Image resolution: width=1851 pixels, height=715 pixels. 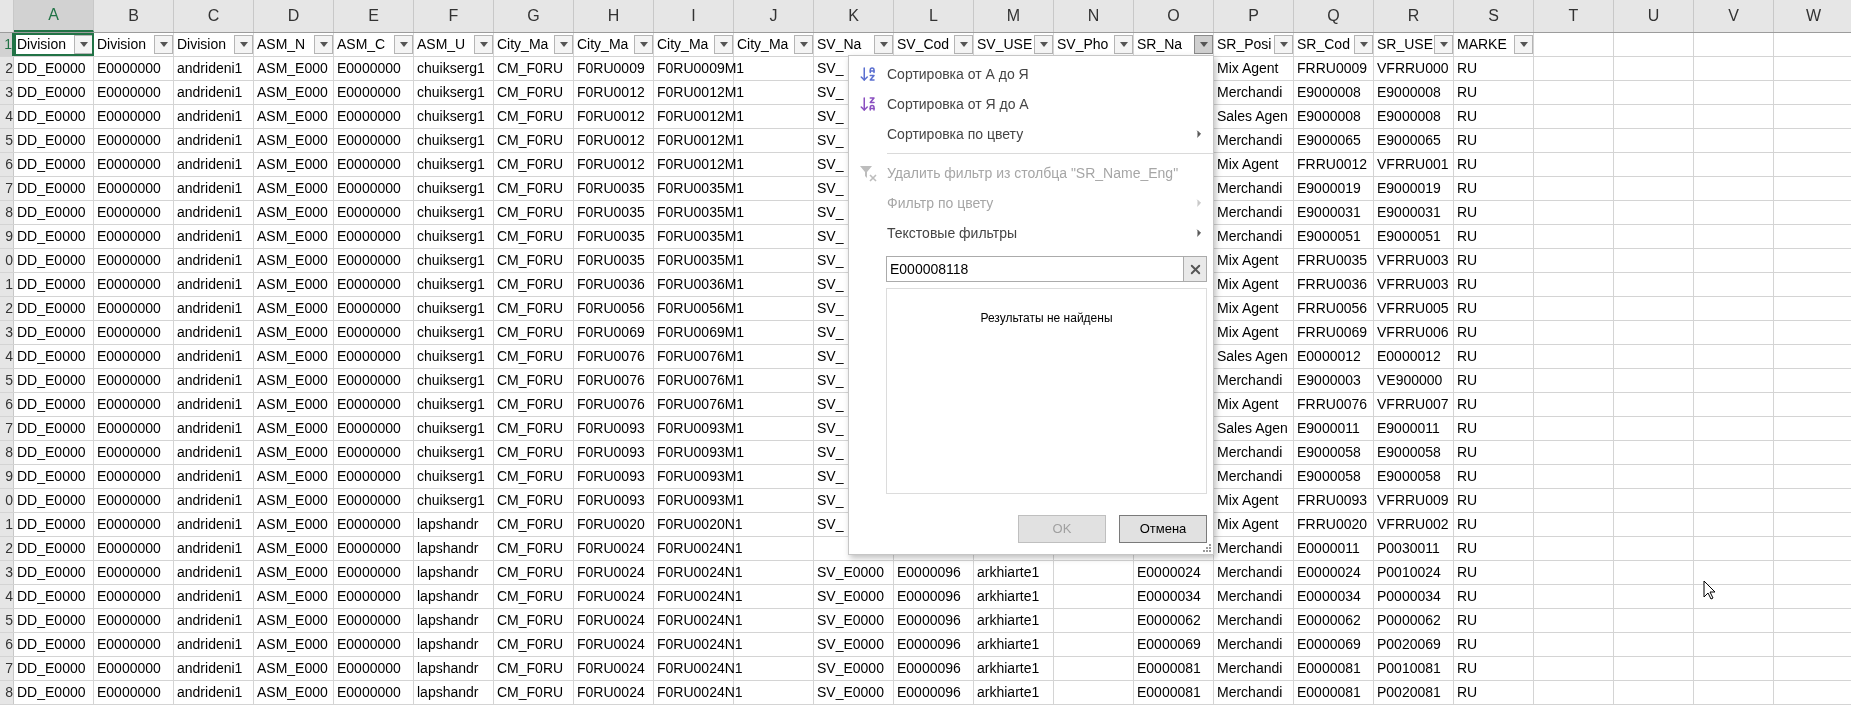 What do you see at coordinates (611, 404) in the screenshot?
I see `table-cell-text: F0RU0076` at bounding box center [611, 404].